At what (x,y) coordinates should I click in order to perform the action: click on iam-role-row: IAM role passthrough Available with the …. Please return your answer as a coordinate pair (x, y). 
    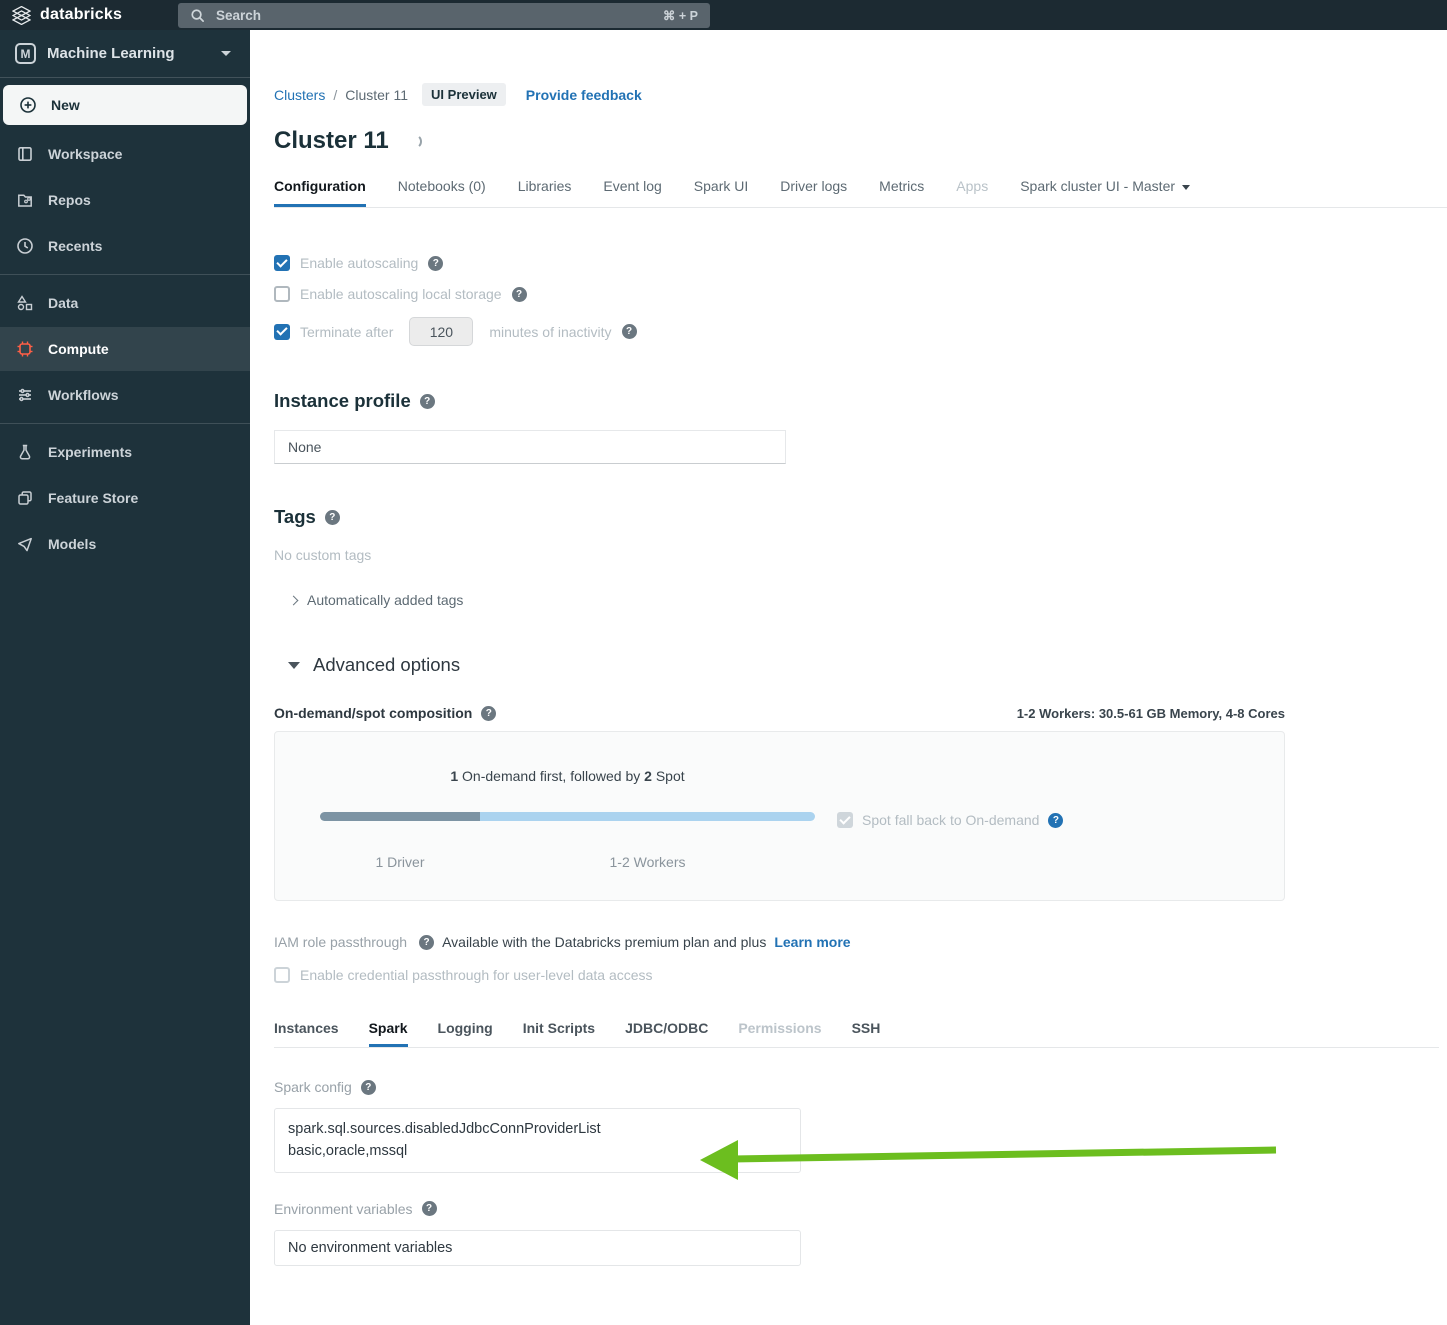
    Looking at the image, I should click on (860, 942).